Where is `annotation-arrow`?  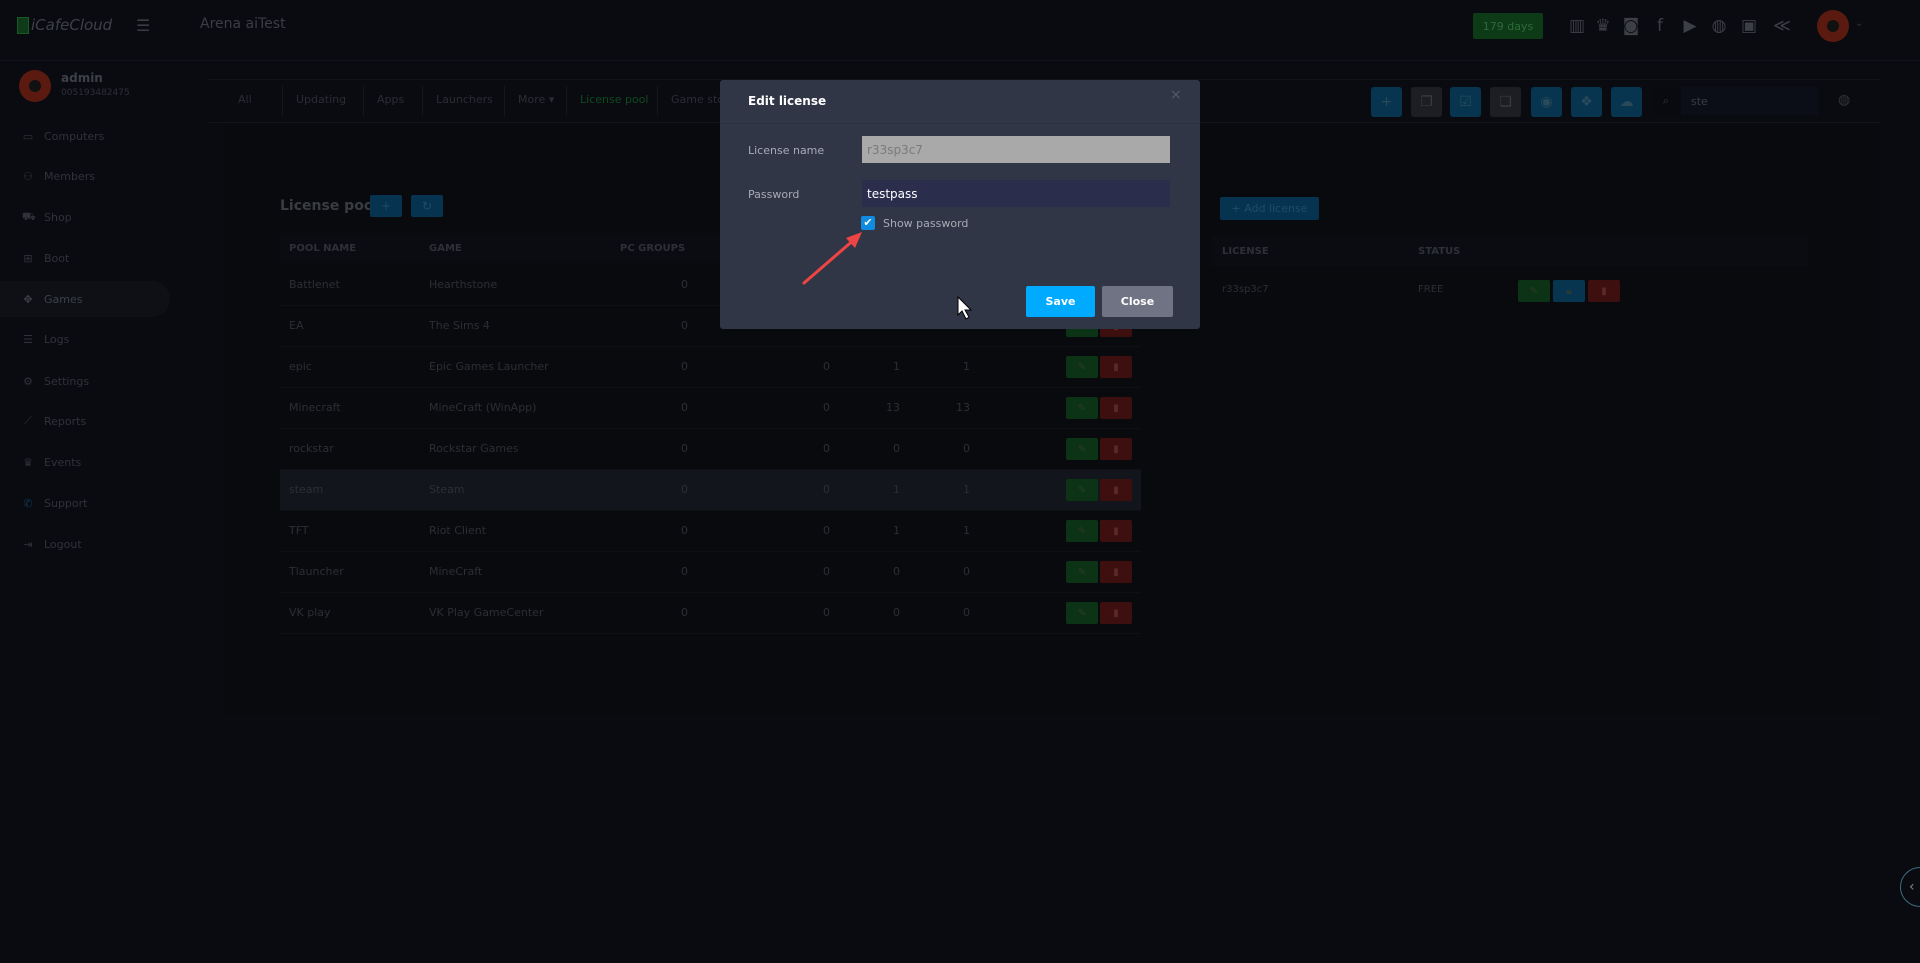 annotation-arrow is located at coordinates (887, 276).